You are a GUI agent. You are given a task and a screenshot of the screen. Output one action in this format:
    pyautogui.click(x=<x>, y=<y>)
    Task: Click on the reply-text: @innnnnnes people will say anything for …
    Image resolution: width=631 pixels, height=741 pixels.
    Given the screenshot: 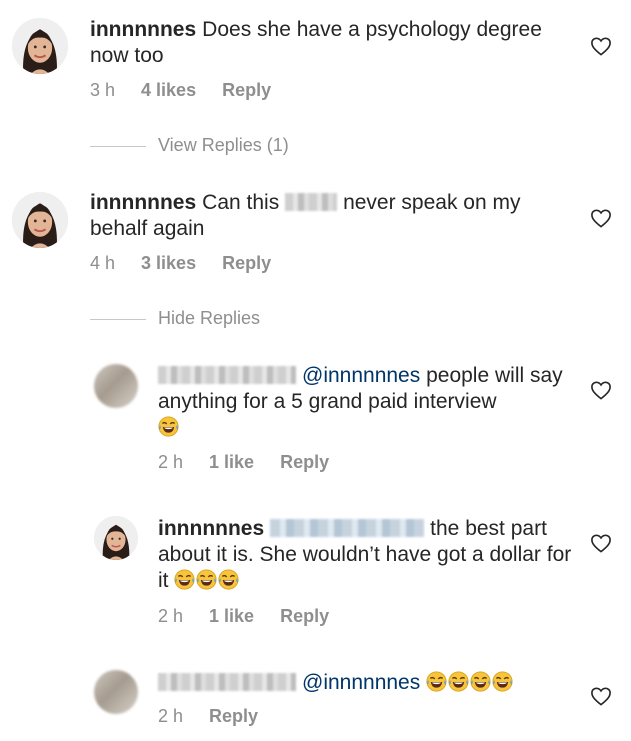 What is the action you would take?
    pyautogui.click(x=368, y=402)
    